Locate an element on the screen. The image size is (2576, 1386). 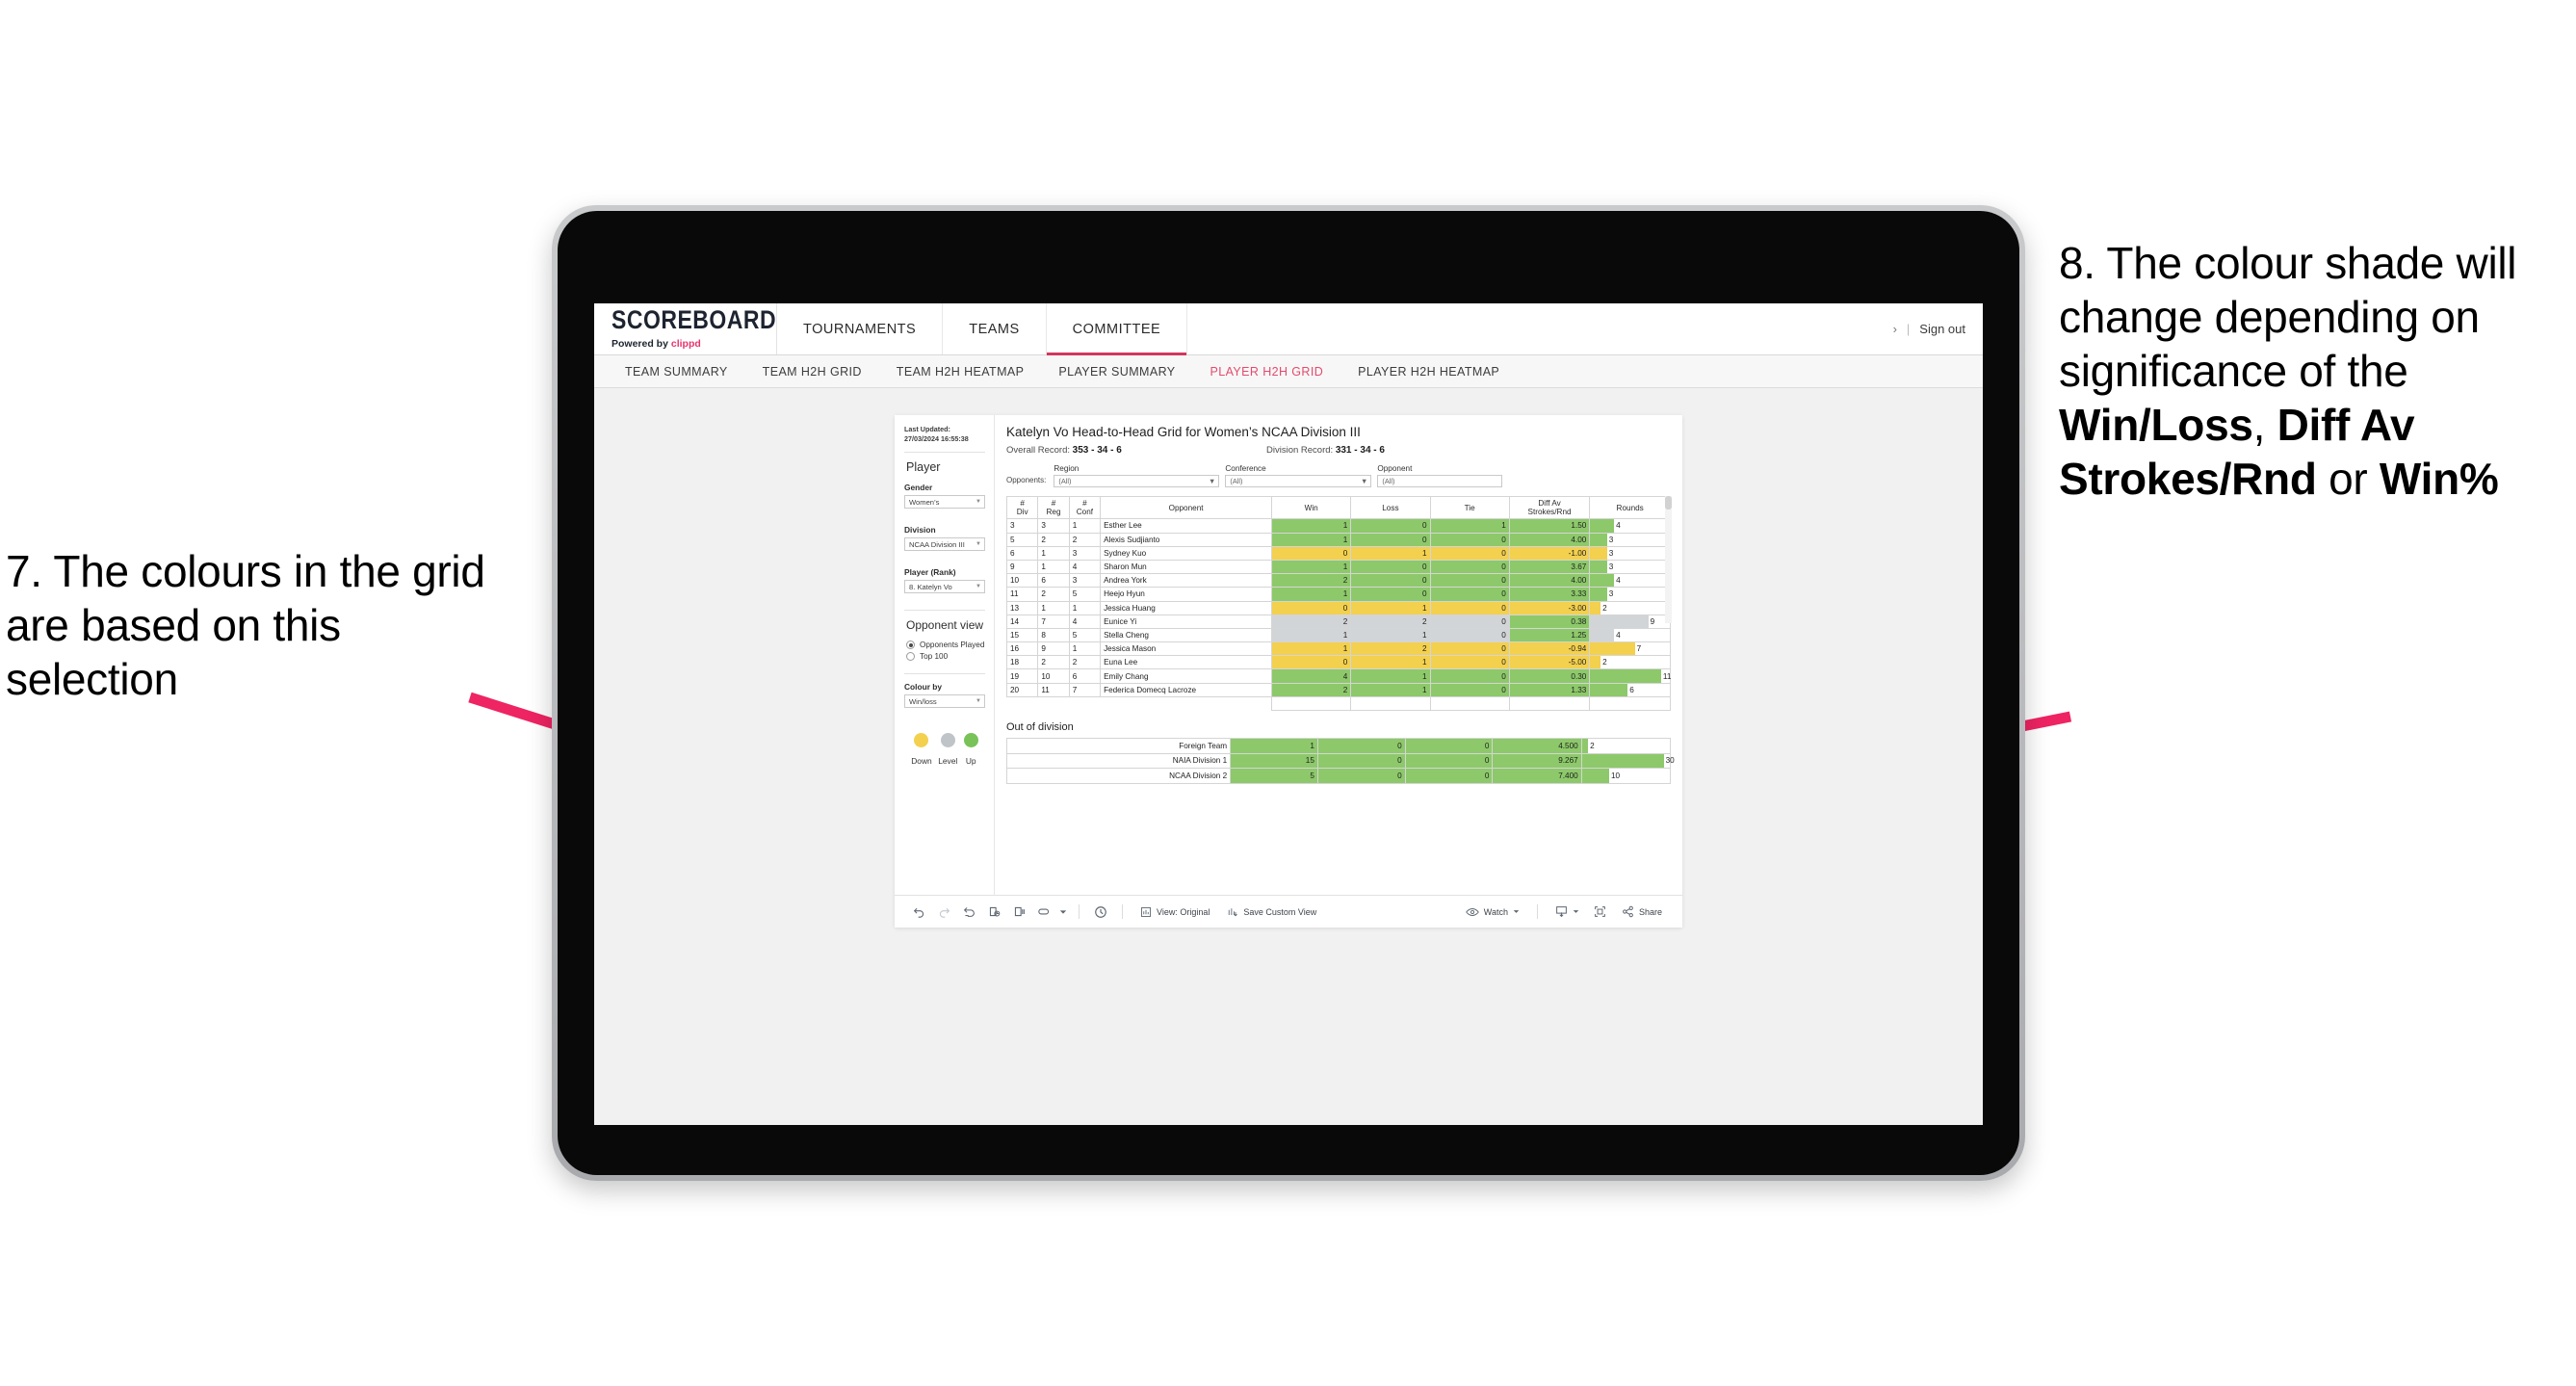
col-rounds: Rounds is located at coordinates (1630, 507).